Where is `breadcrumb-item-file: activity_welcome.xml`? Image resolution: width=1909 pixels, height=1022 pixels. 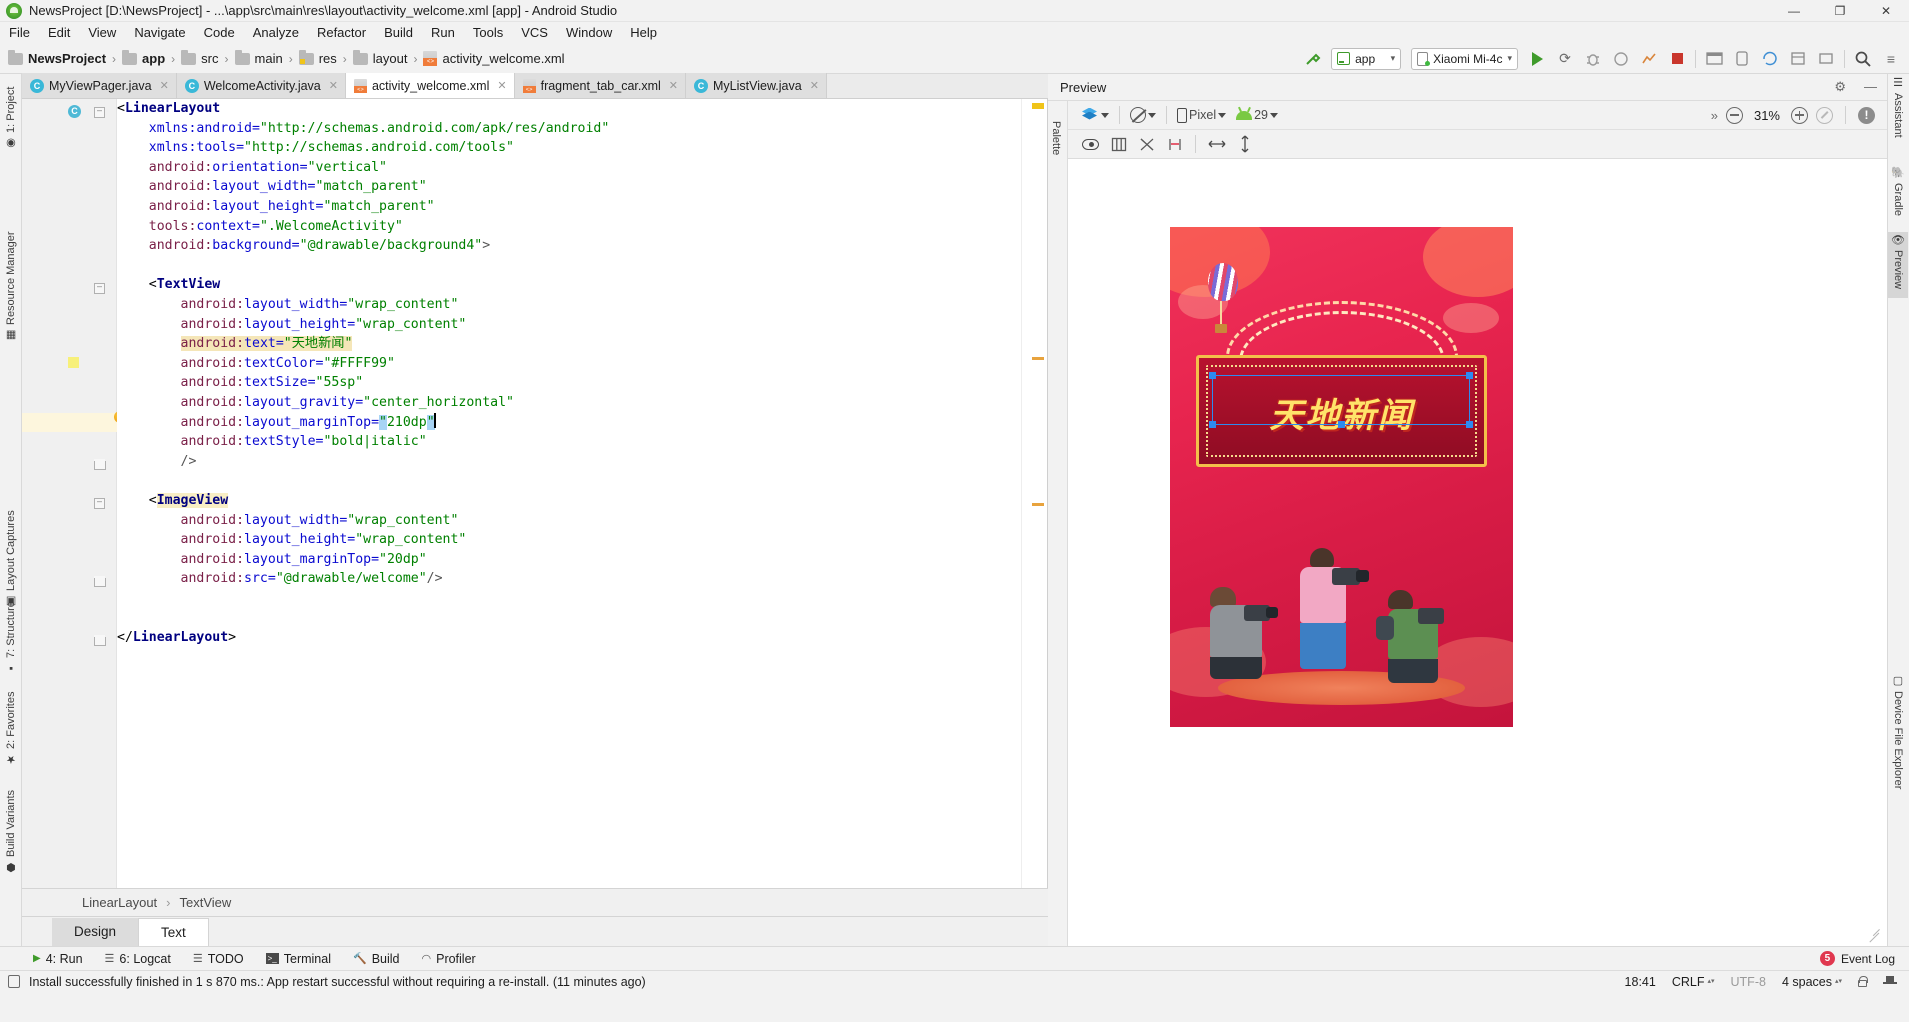 breadcrumb-item-file: activity_welcome.xml is located at coordinates (494, 58).